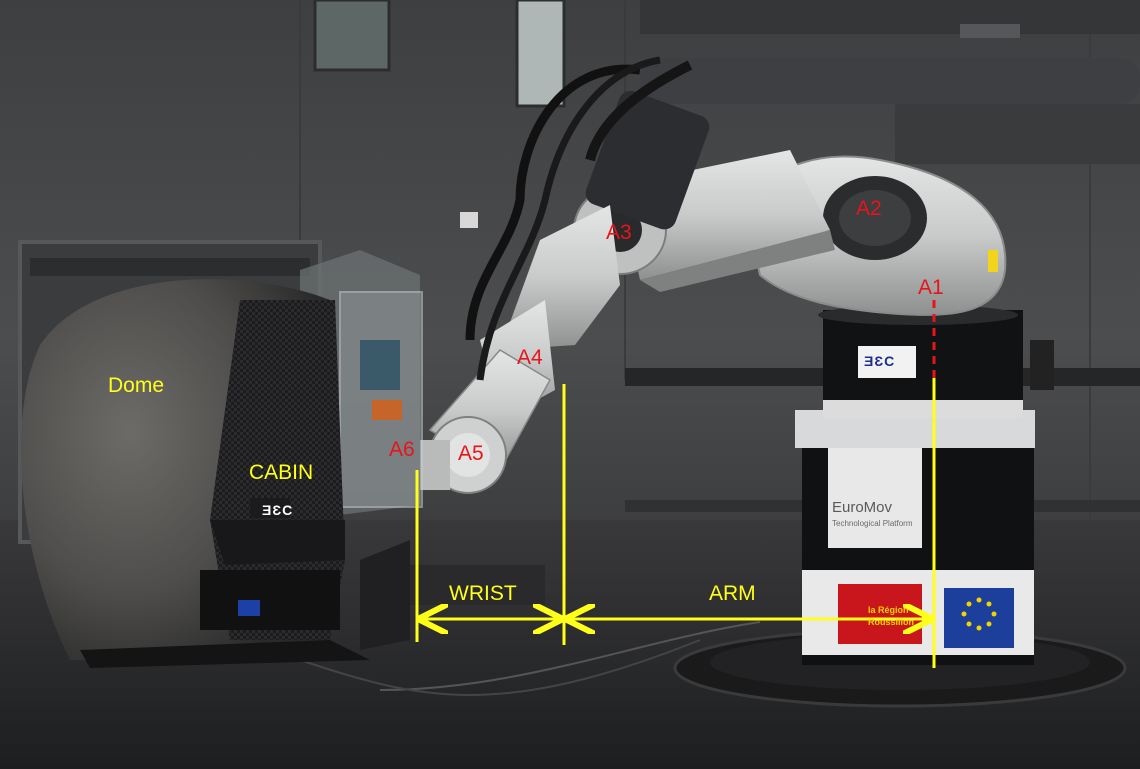 Image resolution: width=1140 pixels, height=769 pixels. What do you see at coordinates (869, 208) in the screenshot?
I see `axis-label-a2: A2` at bounding box center [869, 208].